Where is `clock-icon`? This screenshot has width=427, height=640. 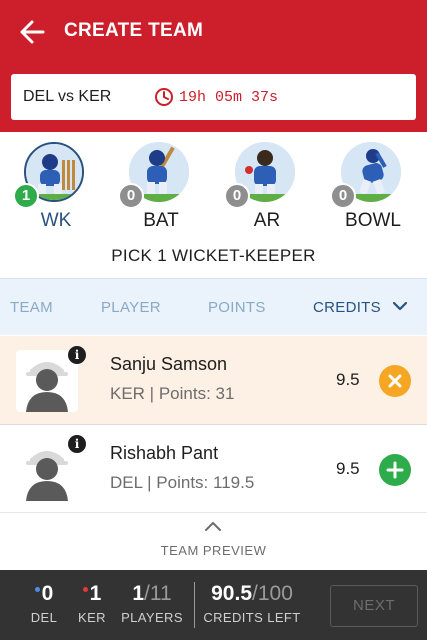 clock-icon is located at coordinates (164, 97).